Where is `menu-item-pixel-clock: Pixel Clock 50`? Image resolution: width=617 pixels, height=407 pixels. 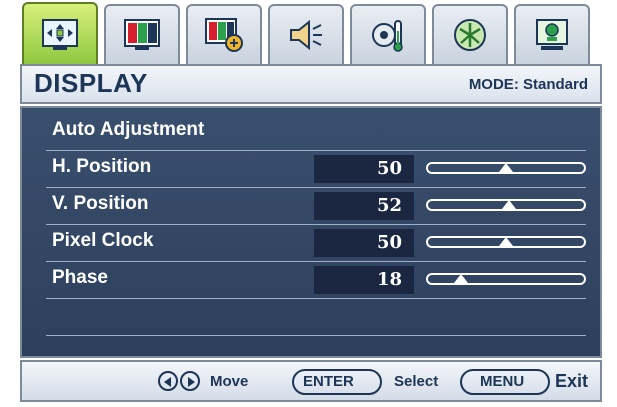 menu-item-pixel-clock: Pixel Clock 50 is located at coordinates (316, 243).